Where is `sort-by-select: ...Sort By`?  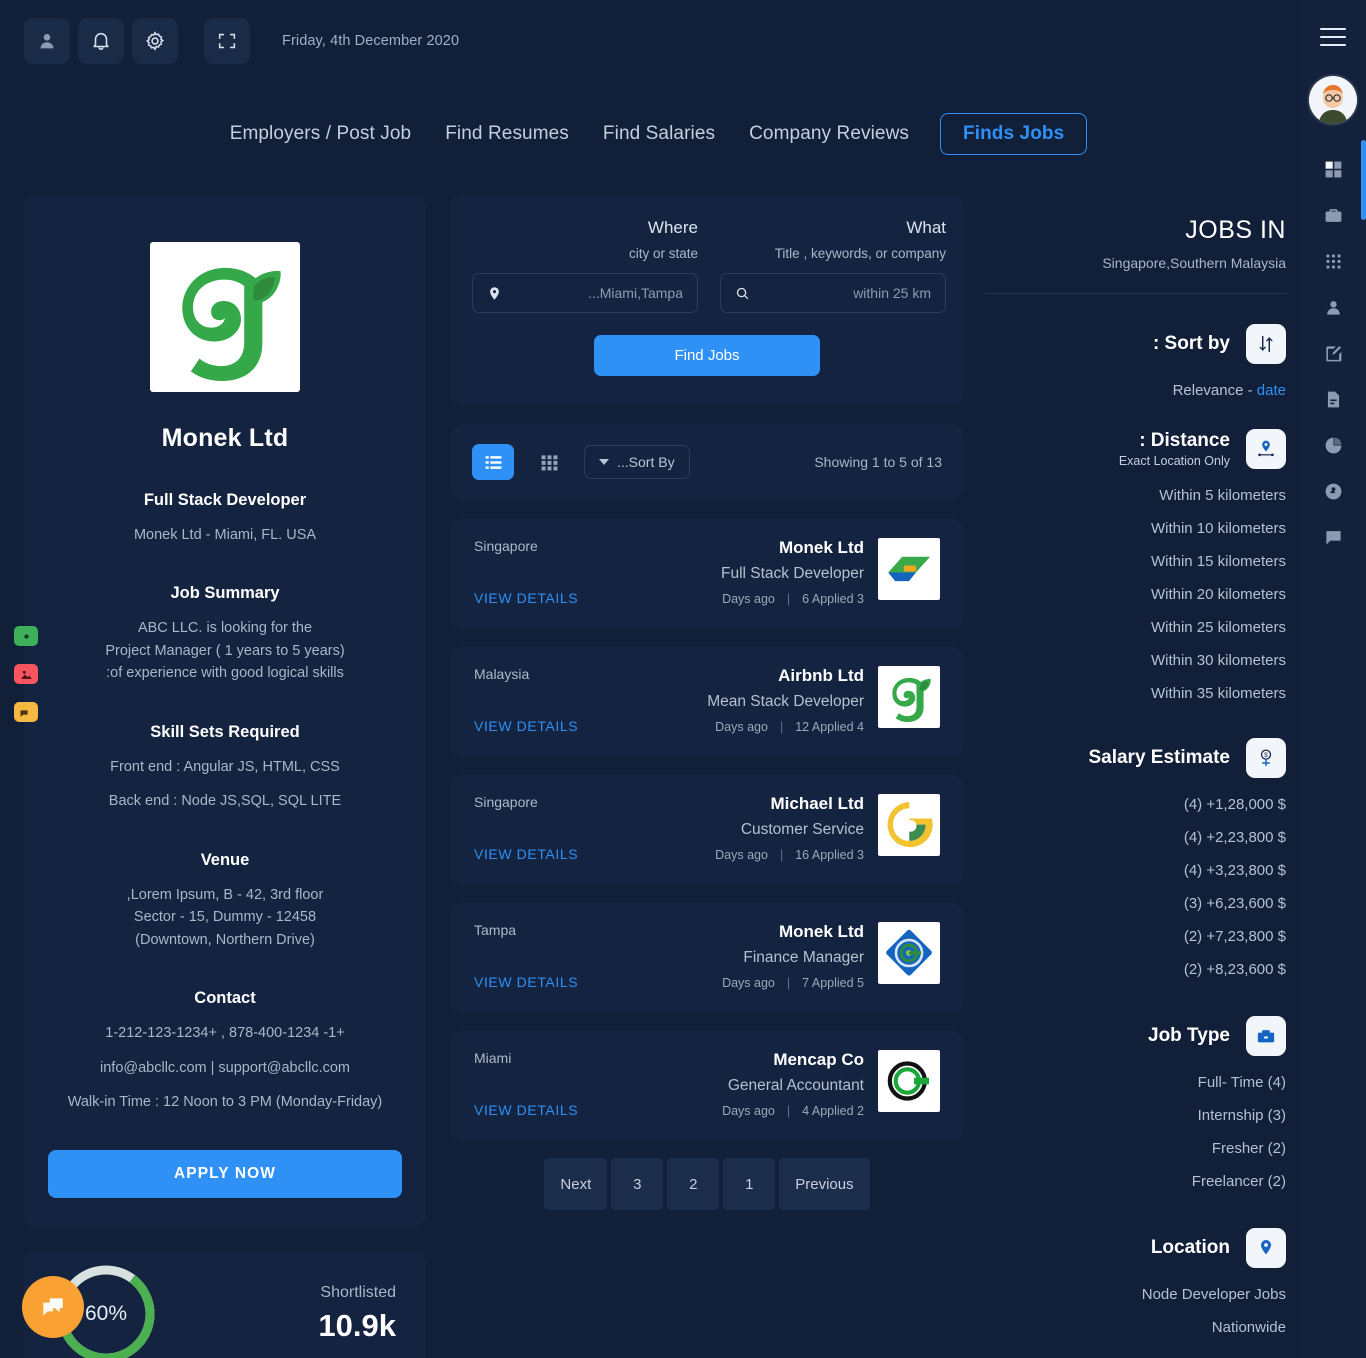 sort-by-select: ...Sort By is located at coordinates (637, 462).